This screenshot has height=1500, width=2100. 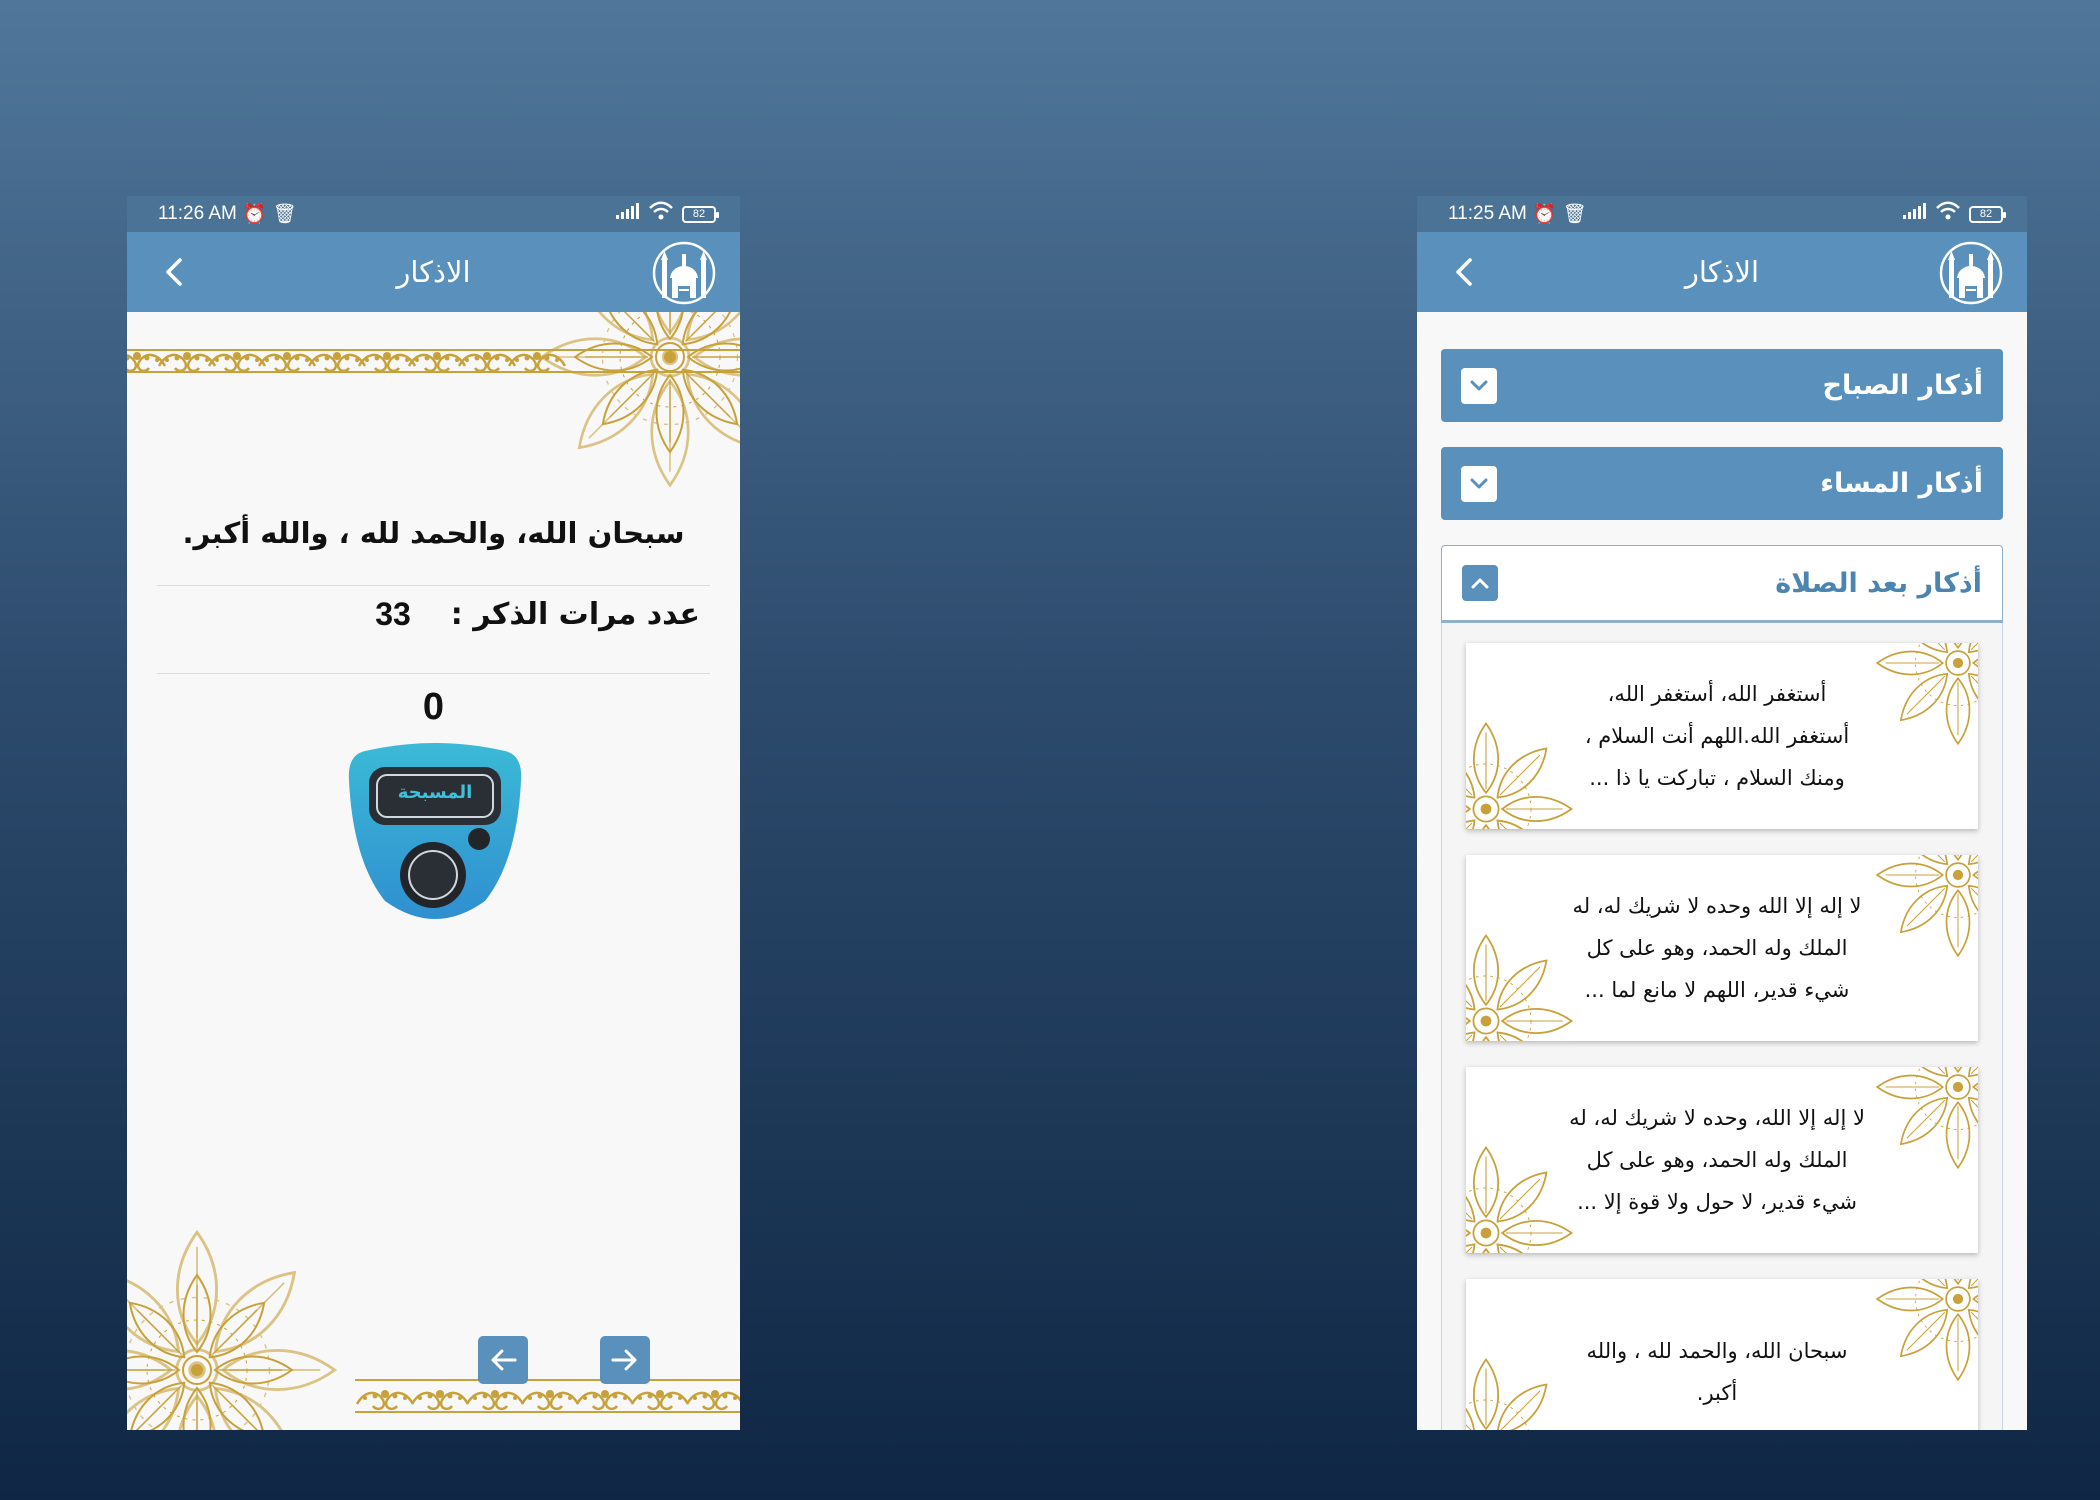 I want to click on previous-dhikr-button, so click(x=503, y=1360).